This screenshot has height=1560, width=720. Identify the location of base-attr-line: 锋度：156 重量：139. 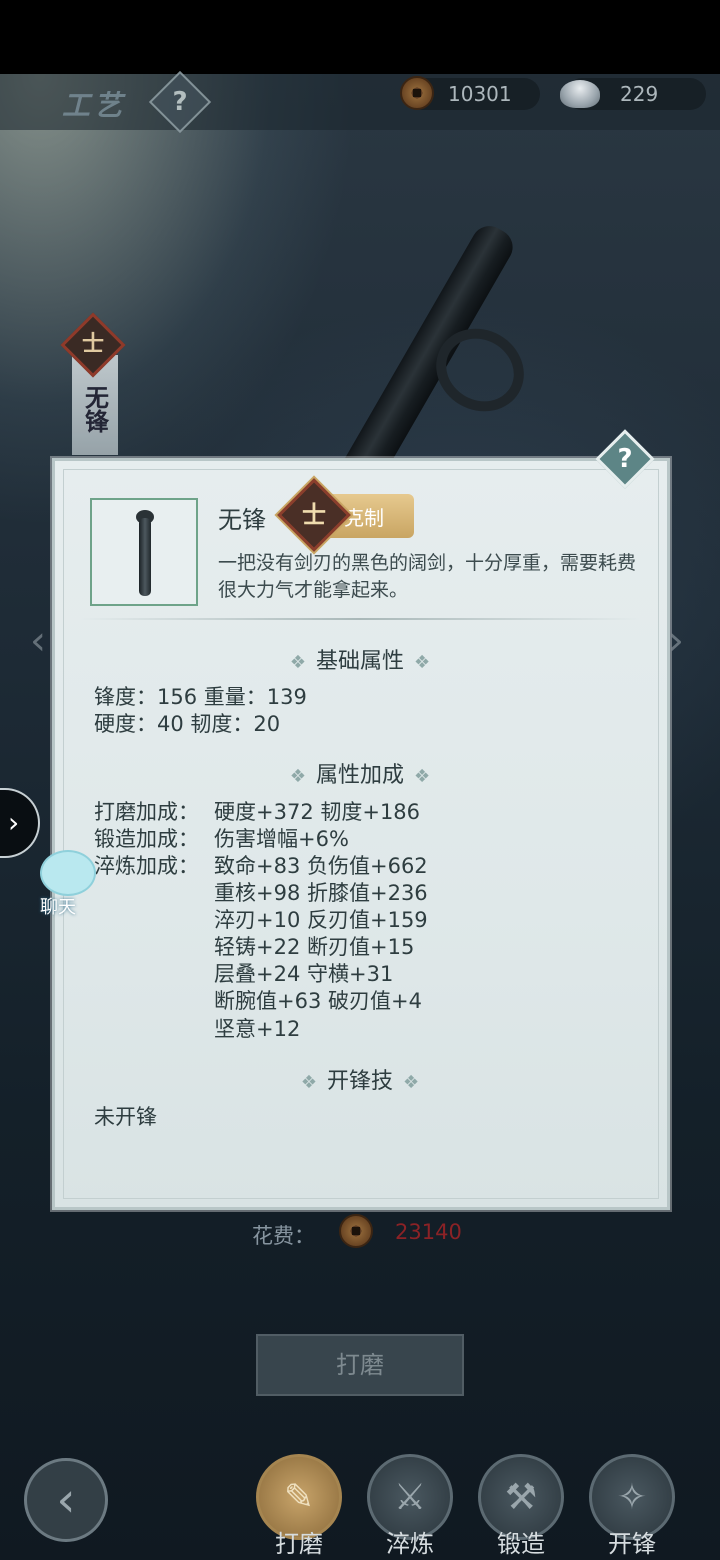
(200, 697).